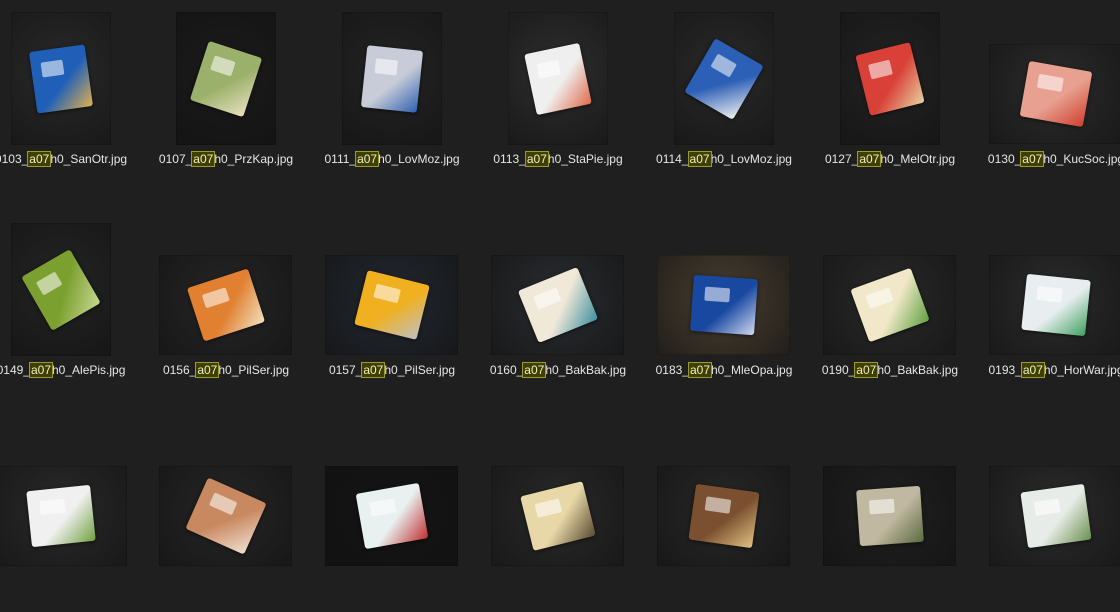 The height and width of the screenshot is (612, 1120). Describe the element at coordinates (1004, 159) in the screenshot. I see `file-name-prefix: 0130_` at that location.